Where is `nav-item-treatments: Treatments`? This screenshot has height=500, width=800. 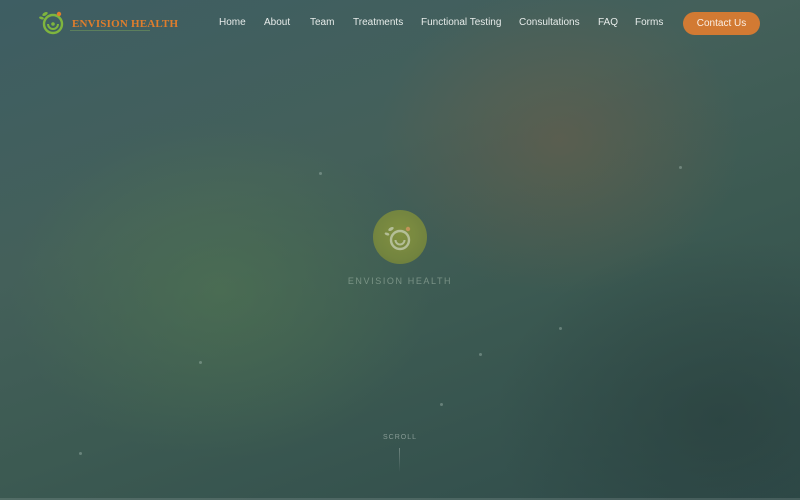 nav-item-treatments: Treatments is located at coordinates (378, 23).